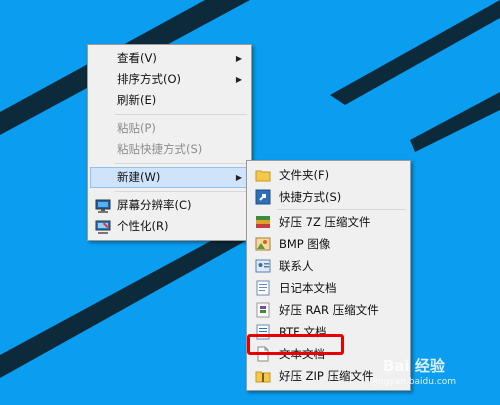  What do you see at coordinates (325, 222) in the screenshot?
I see `submenu-item-label: 好压 7Z 压缩文件` at bounding box center [325, 222].